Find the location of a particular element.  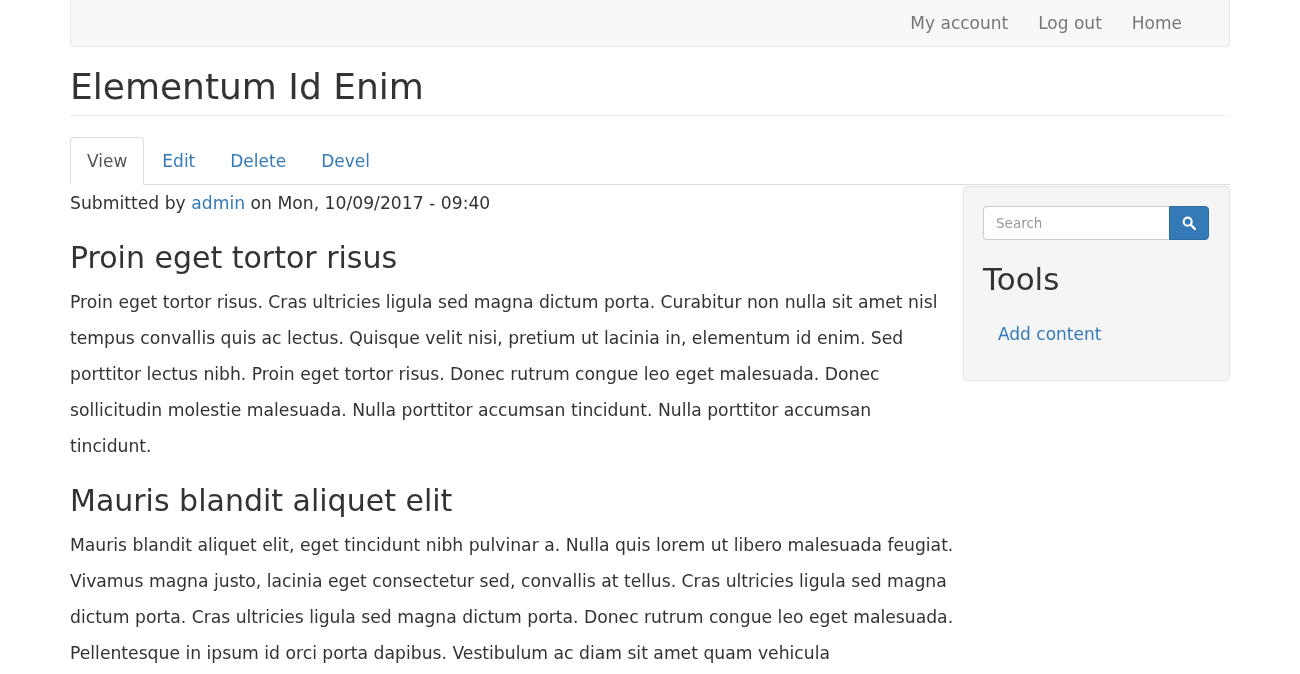

section-heading: Proin eget tortor risus is located at coordinates (234, 257).